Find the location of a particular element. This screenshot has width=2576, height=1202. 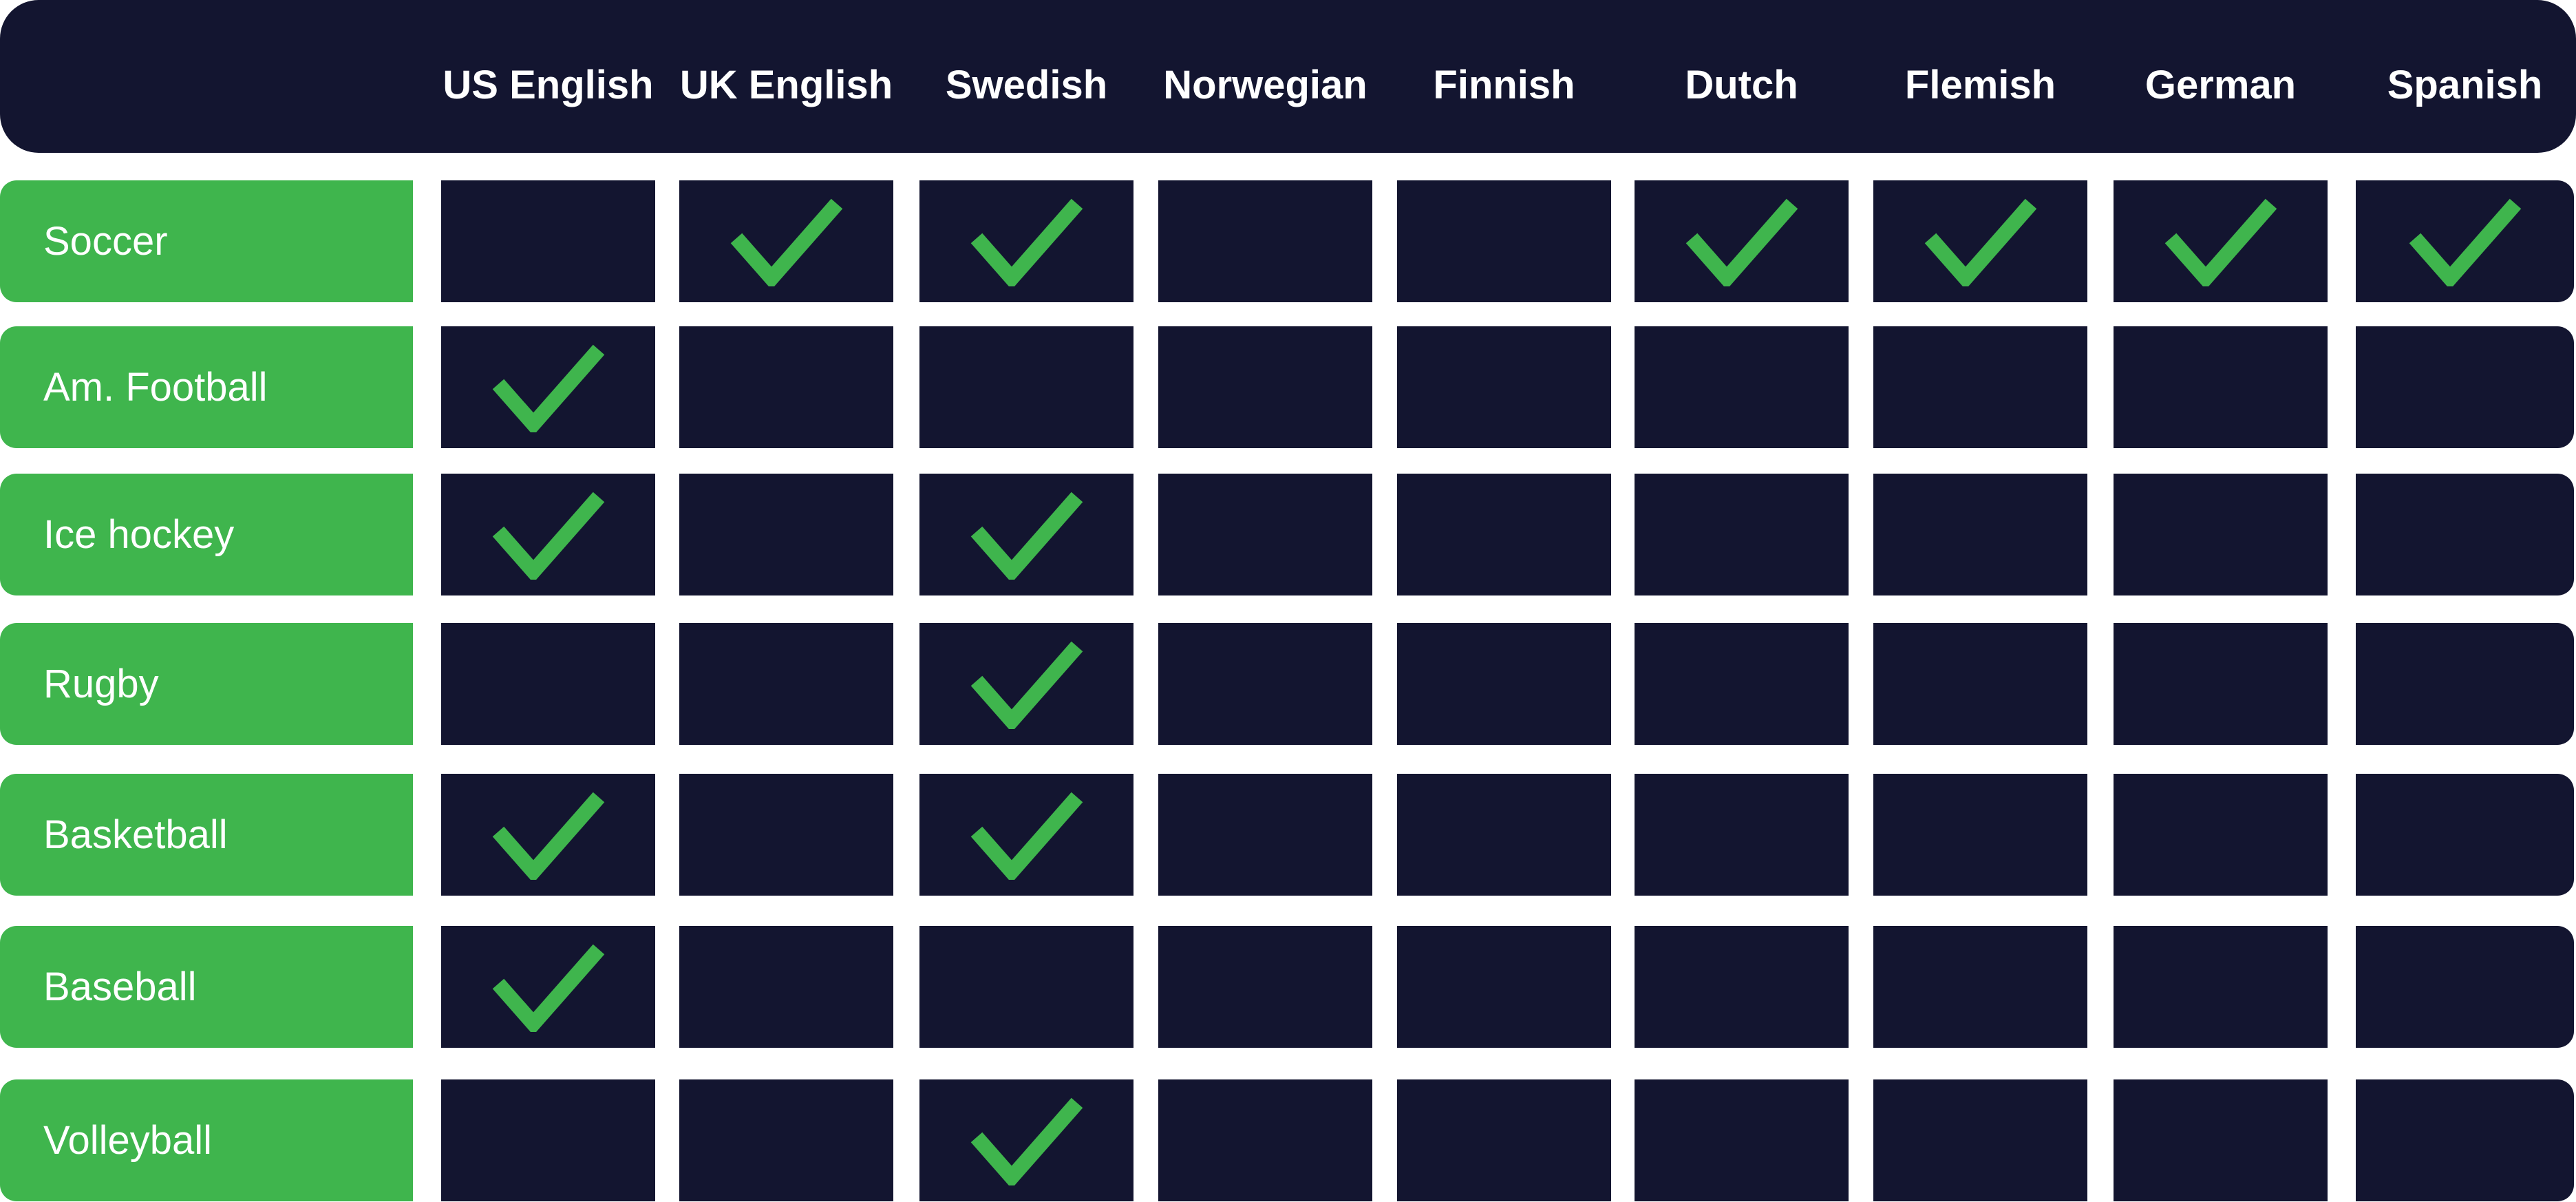

column-header: Flemish is located at coordinates (1980, 85).